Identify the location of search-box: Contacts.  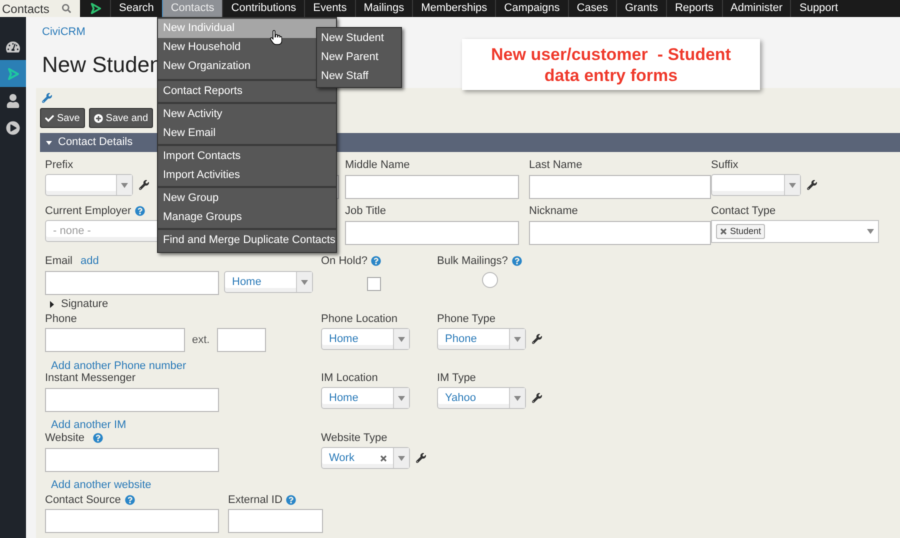
(40, 8).